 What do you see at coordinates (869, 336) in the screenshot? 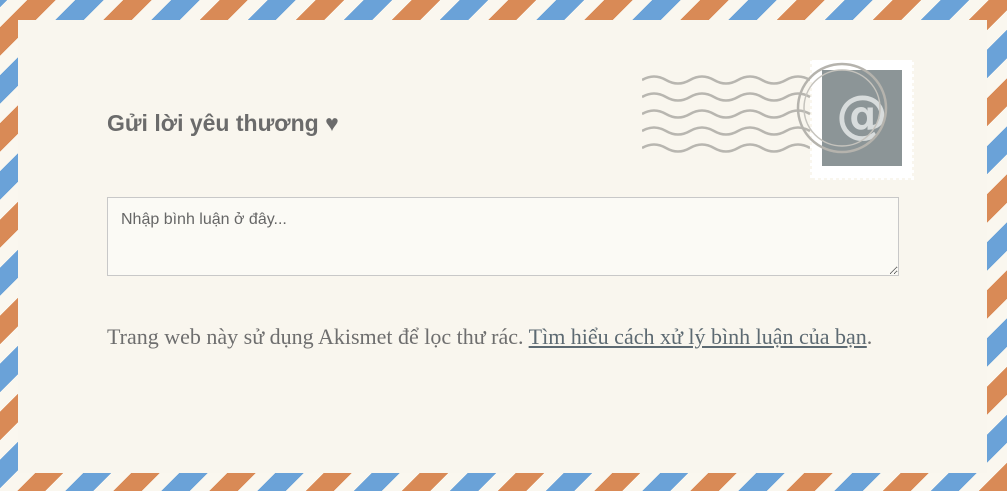
I see `notice-suffix: .` at bounding box center [869, 336].